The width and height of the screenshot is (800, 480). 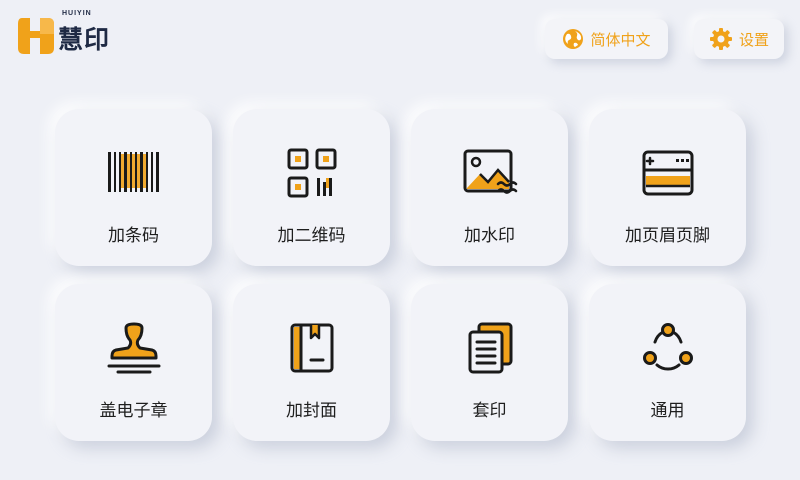 What do you see at coordinates (720, 39) in the screenshot?
I see `gear-icon` at bounding box center [720, 39].